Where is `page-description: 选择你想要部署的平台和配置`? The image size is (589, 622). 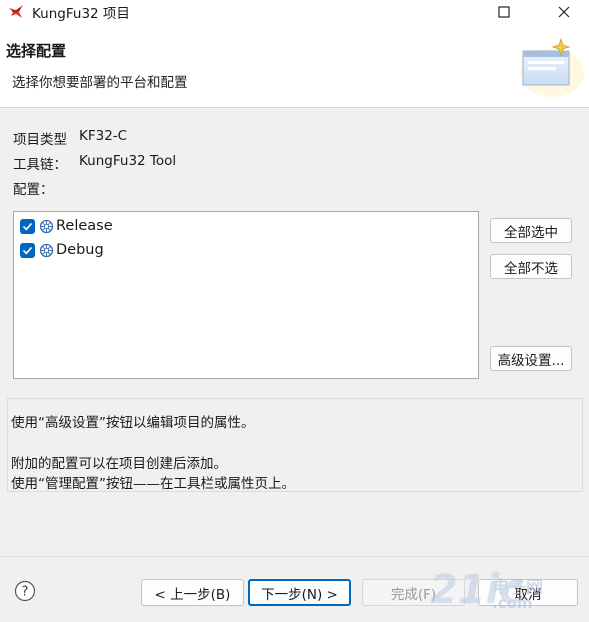
page-description: 选择你想要部署的平台和配置 is located at coordinates (100, 83).